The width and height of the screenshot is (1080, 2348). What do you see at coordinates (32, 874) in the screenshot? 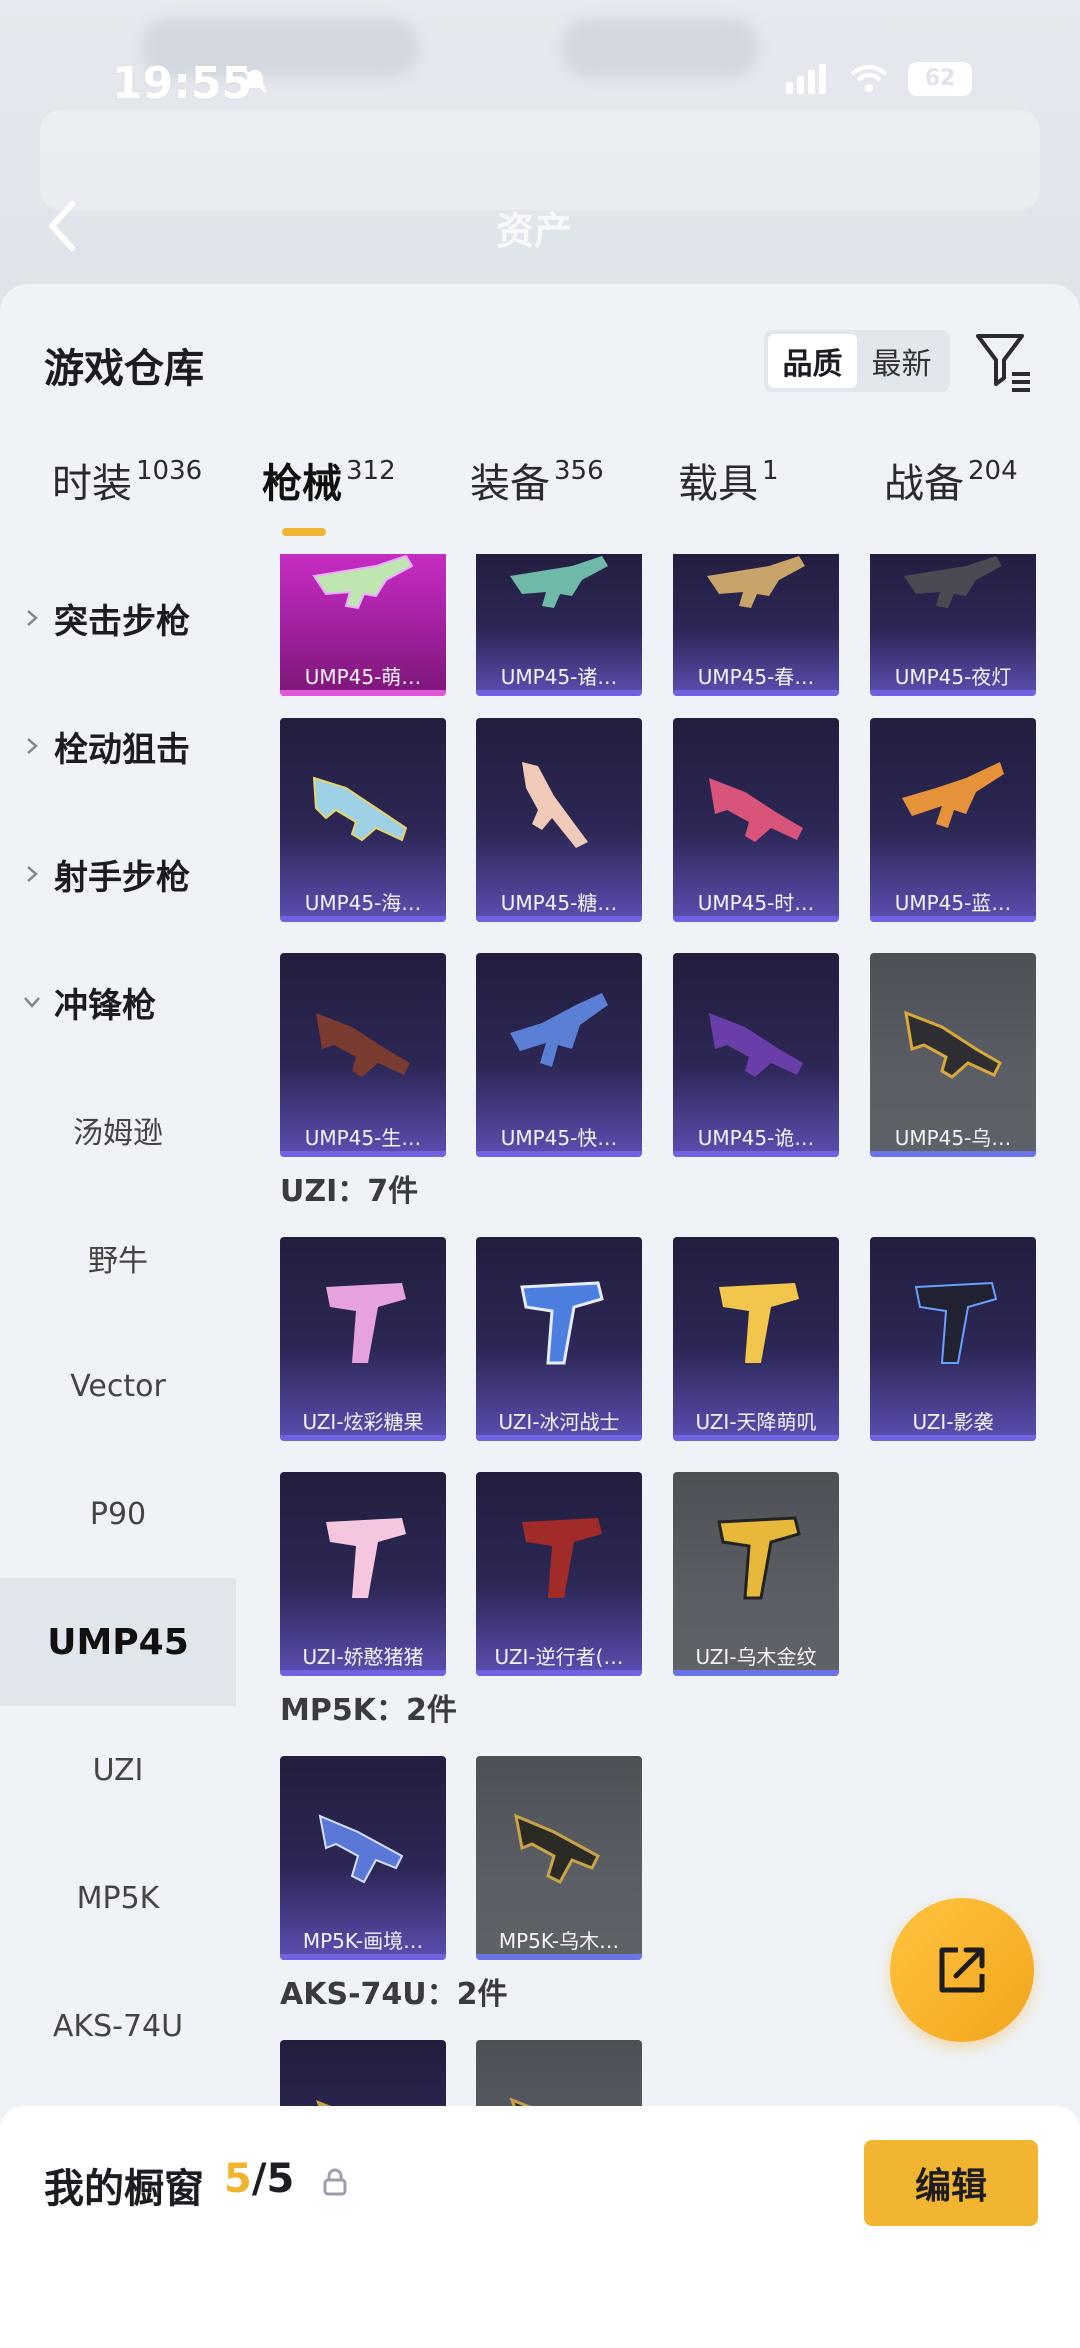
I see `chevron-right-icon` at bounding box center [32, 874].